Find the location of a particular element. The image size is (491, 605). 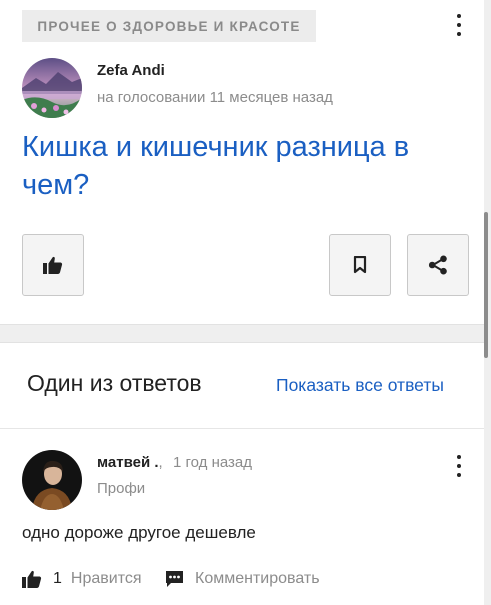

question-meta: на голосовании 11 месяцев назад is located at coordinates (215, 97).